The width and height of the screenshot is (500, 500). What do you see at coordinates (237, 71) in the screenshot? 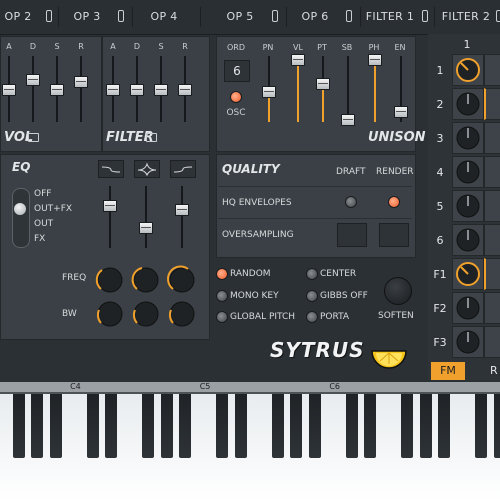
I see `order-value-display: 6` at bounding box center [237, 71].